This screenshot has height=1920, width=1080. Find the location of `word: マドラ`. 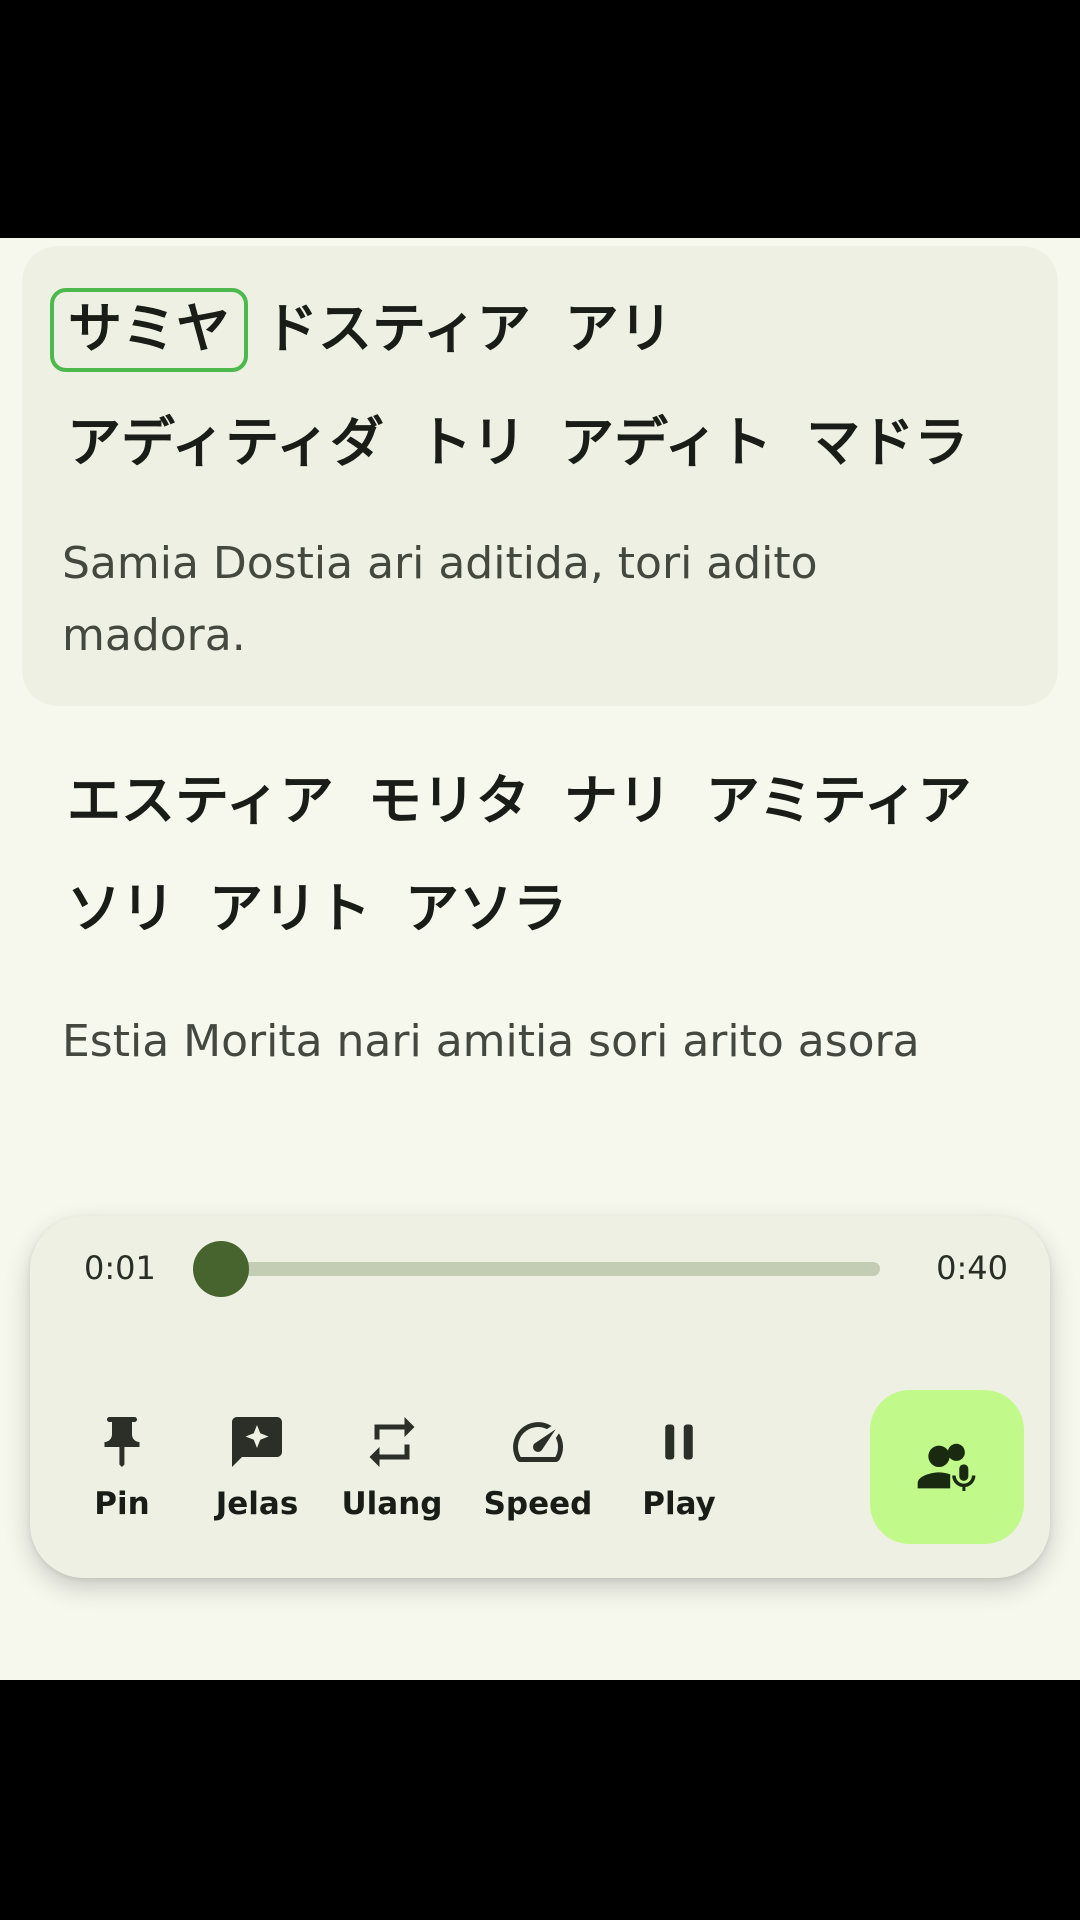

word: マドラ is located at coordinates (887, 443).